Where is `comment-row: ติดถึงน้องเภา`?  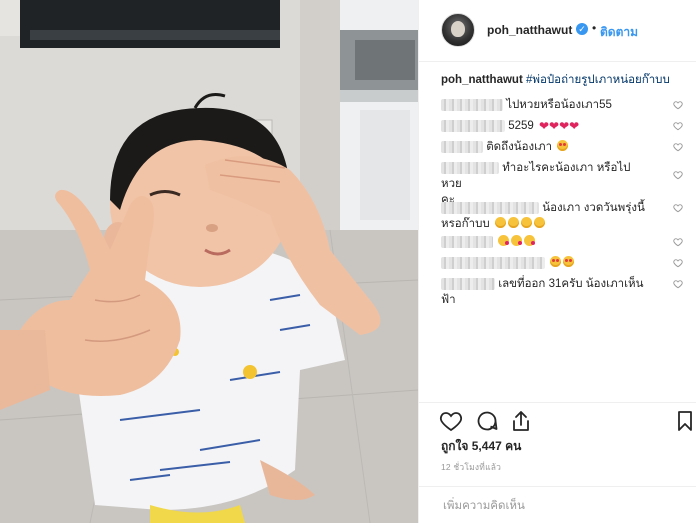 comment-row: ติดถึงน้องเภา is located at coordinates (568, 147).